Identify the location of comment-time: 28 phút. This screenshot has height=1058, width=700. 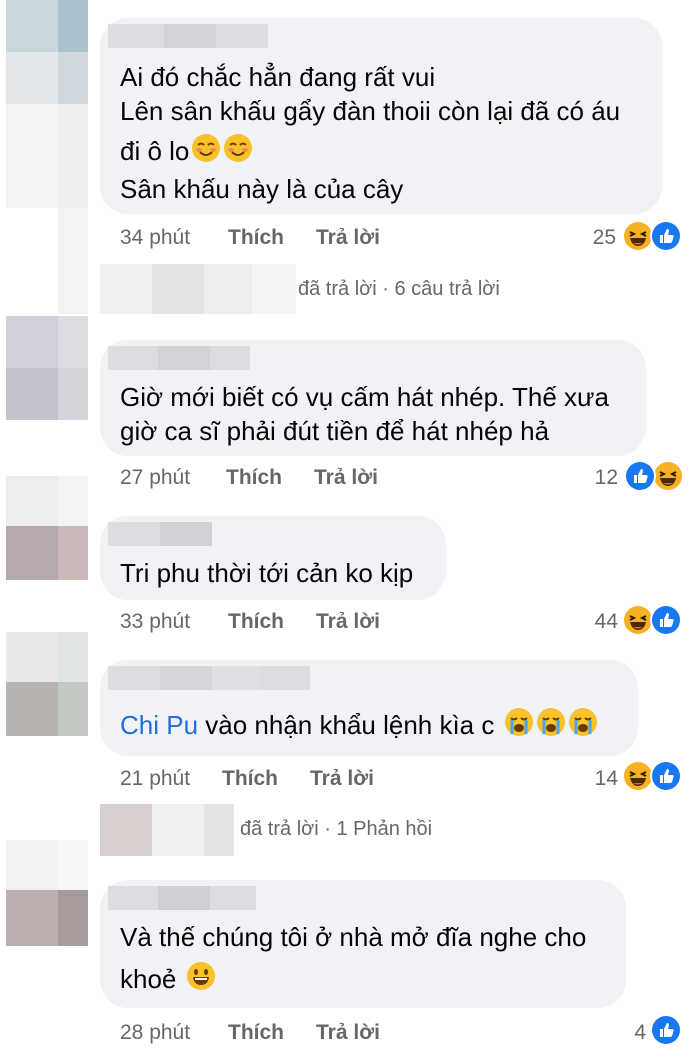
(155, 1033).